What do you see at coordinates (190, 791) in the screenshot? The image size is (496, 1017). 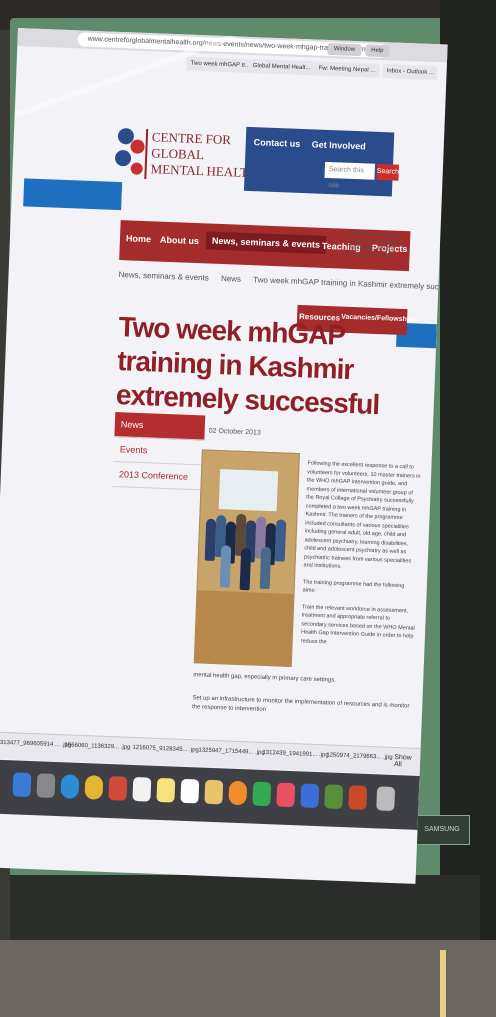 I see `reminders-icon` at bounding box center [190, 791].